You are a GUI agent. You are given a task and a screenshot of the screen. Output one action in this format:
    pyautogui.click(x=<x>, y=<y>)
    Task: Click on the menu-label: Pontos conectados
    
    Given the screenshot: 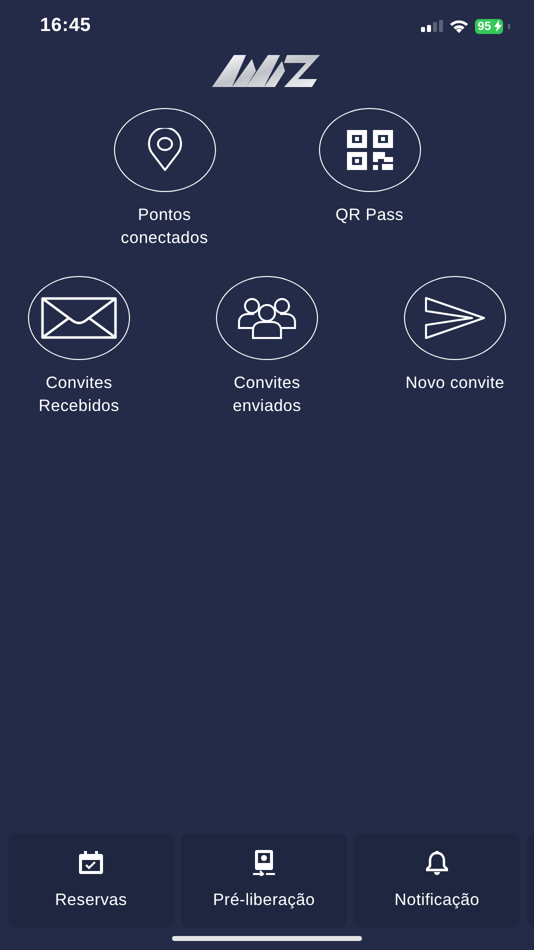 What is the action you would take?
    pyautogui.click(x=165, y=227)
    